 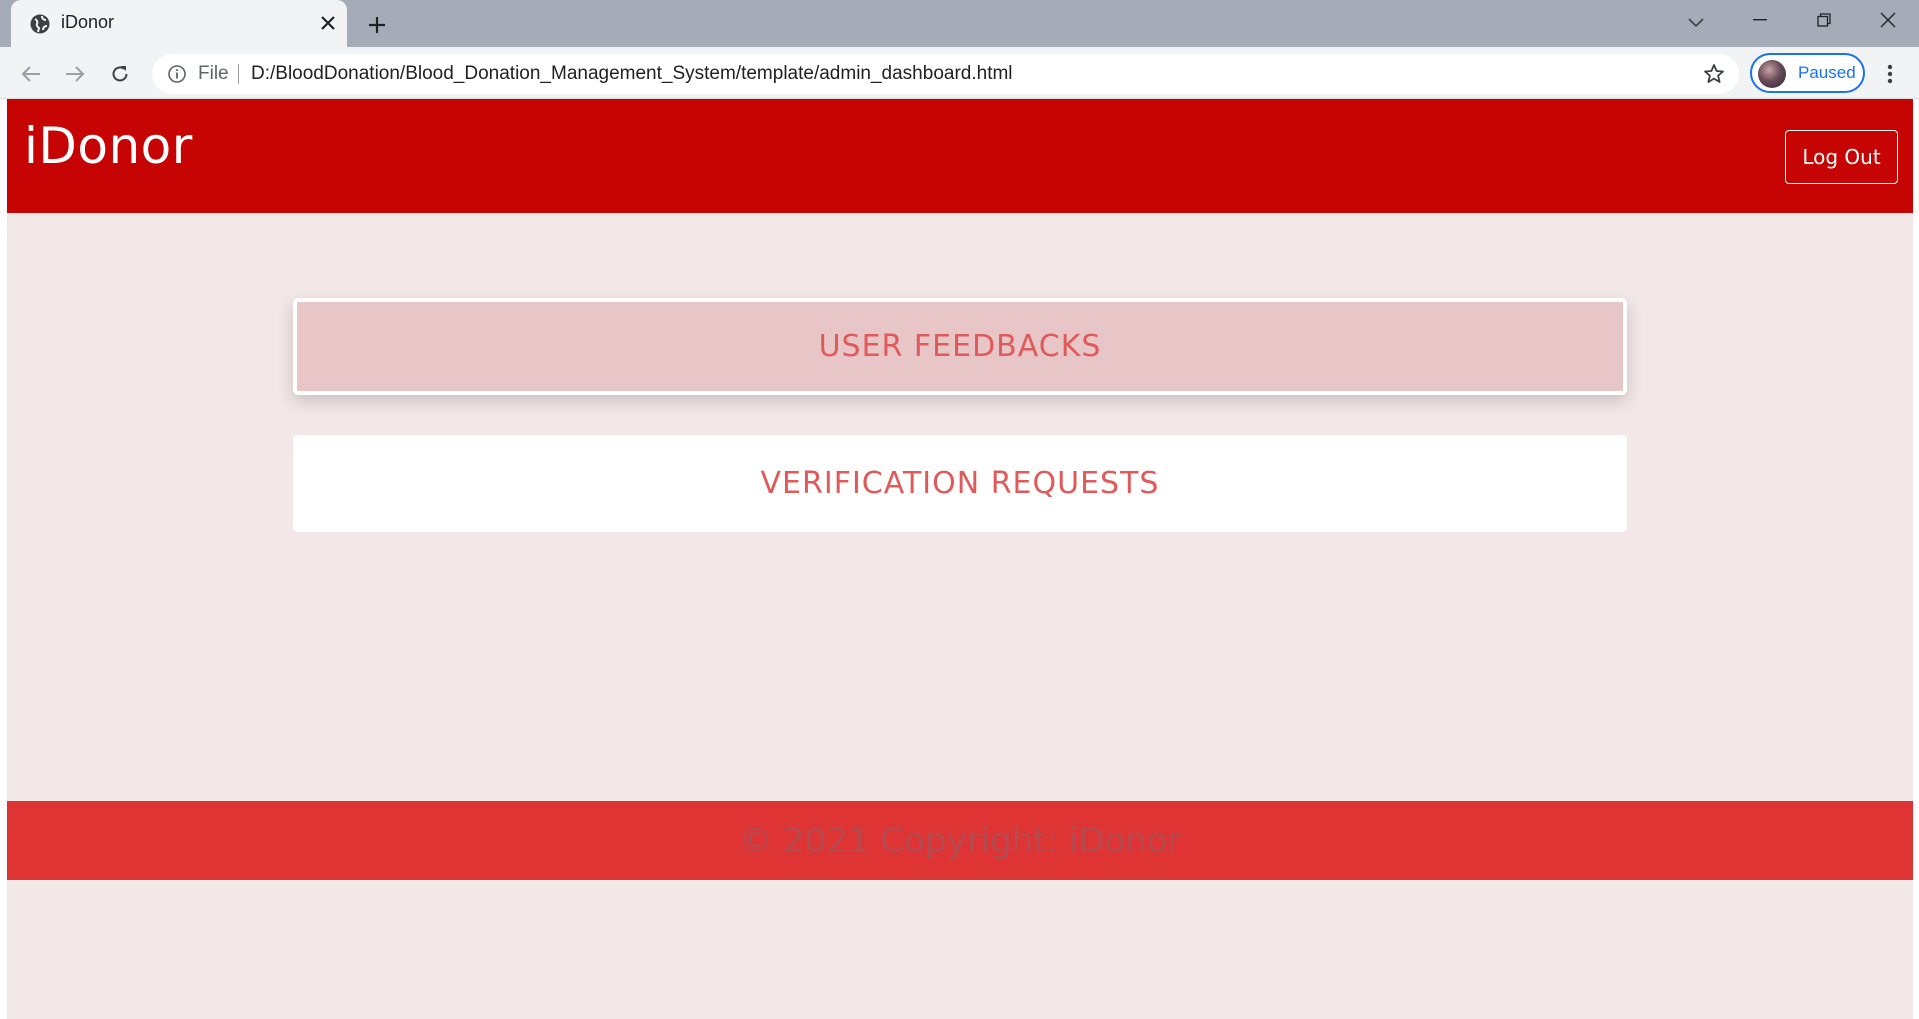 What do you see at coordinates (179, 23) in the screenshot?
I see `browser-tab: iDonor` at bounding box center [179, 23].